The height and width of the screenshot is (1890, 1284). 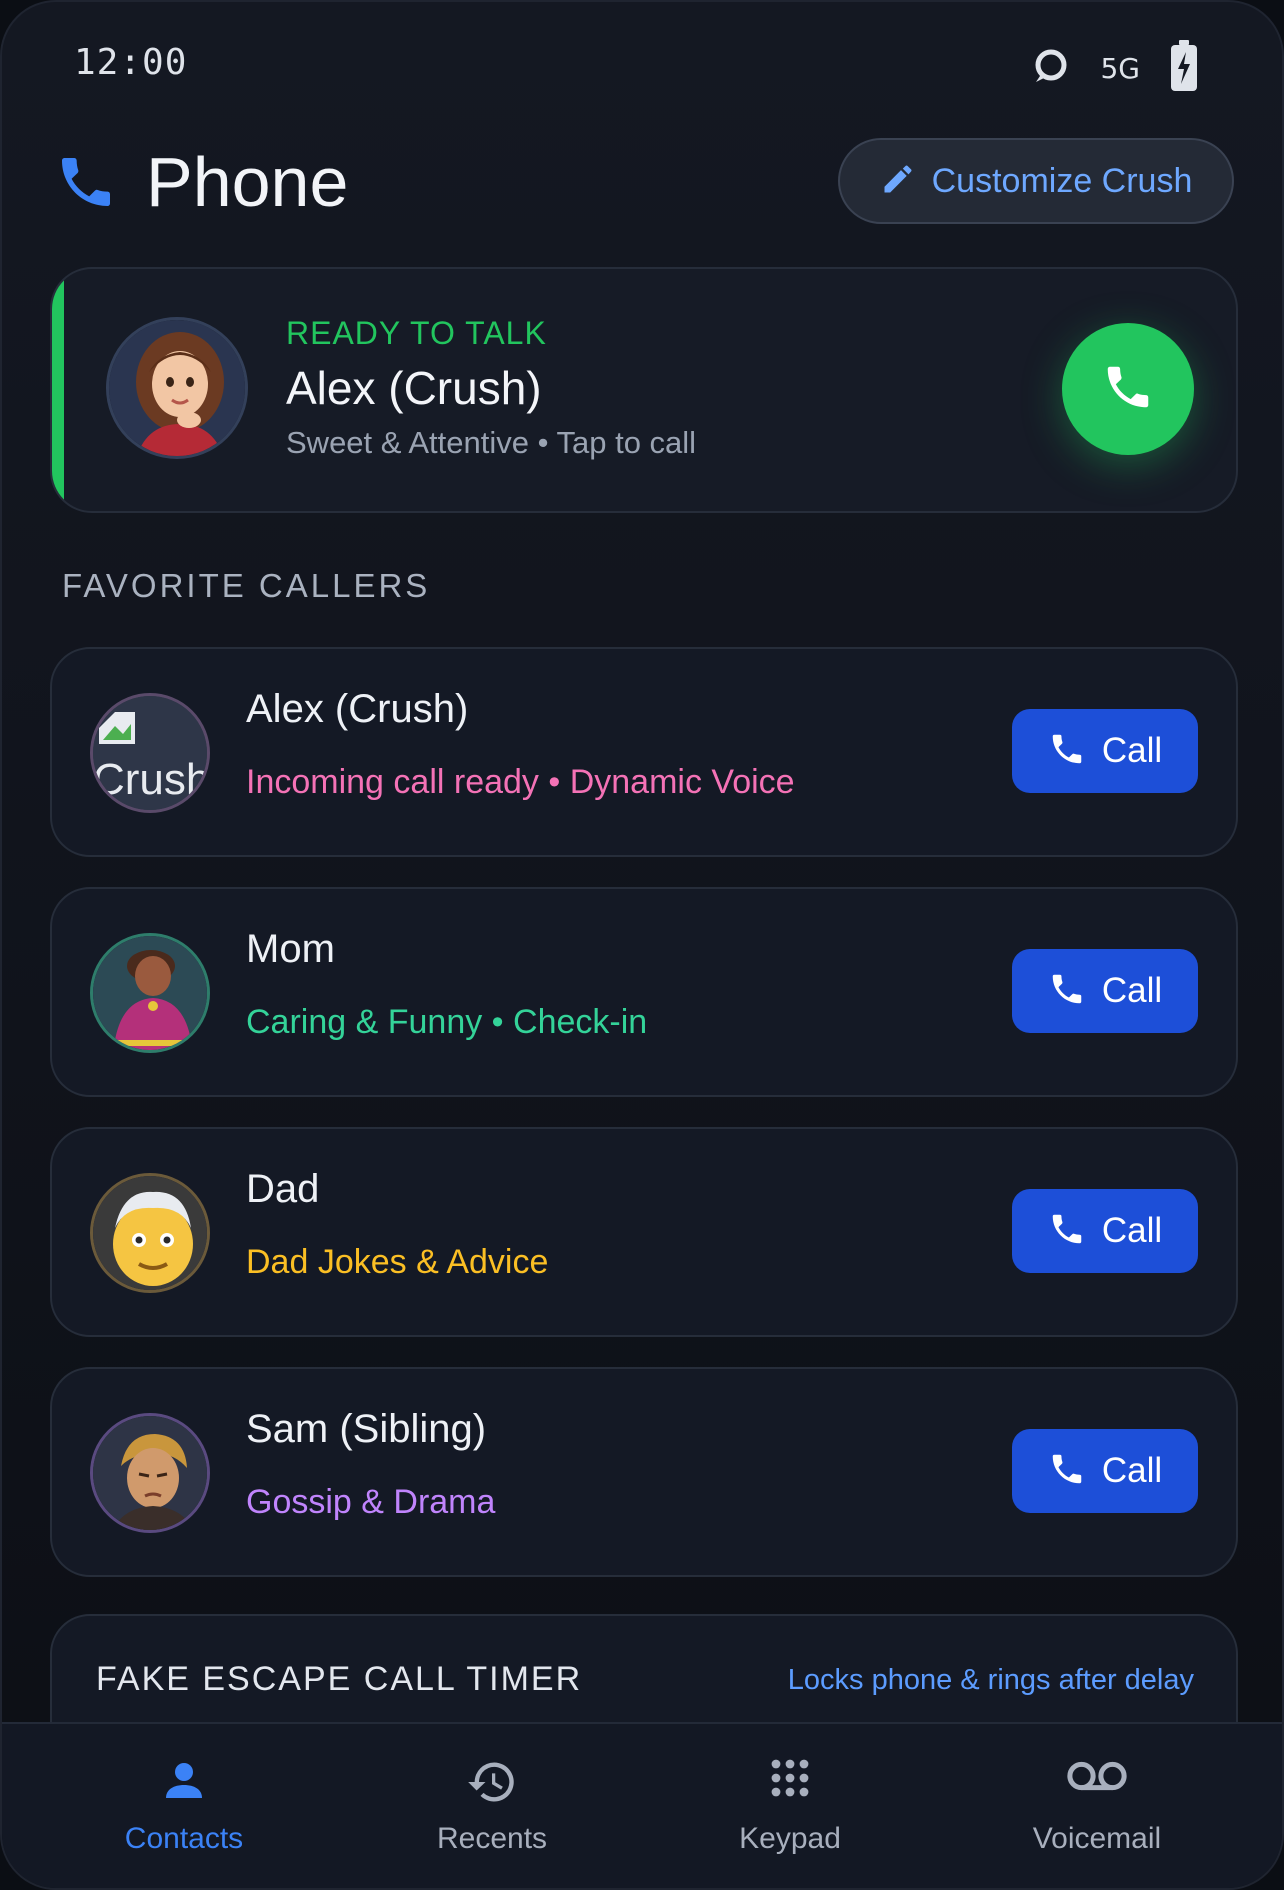 I want to click on favorite-caller-card: Dad Dad Jokes & Advice Call, so click(x=644, y=1232).